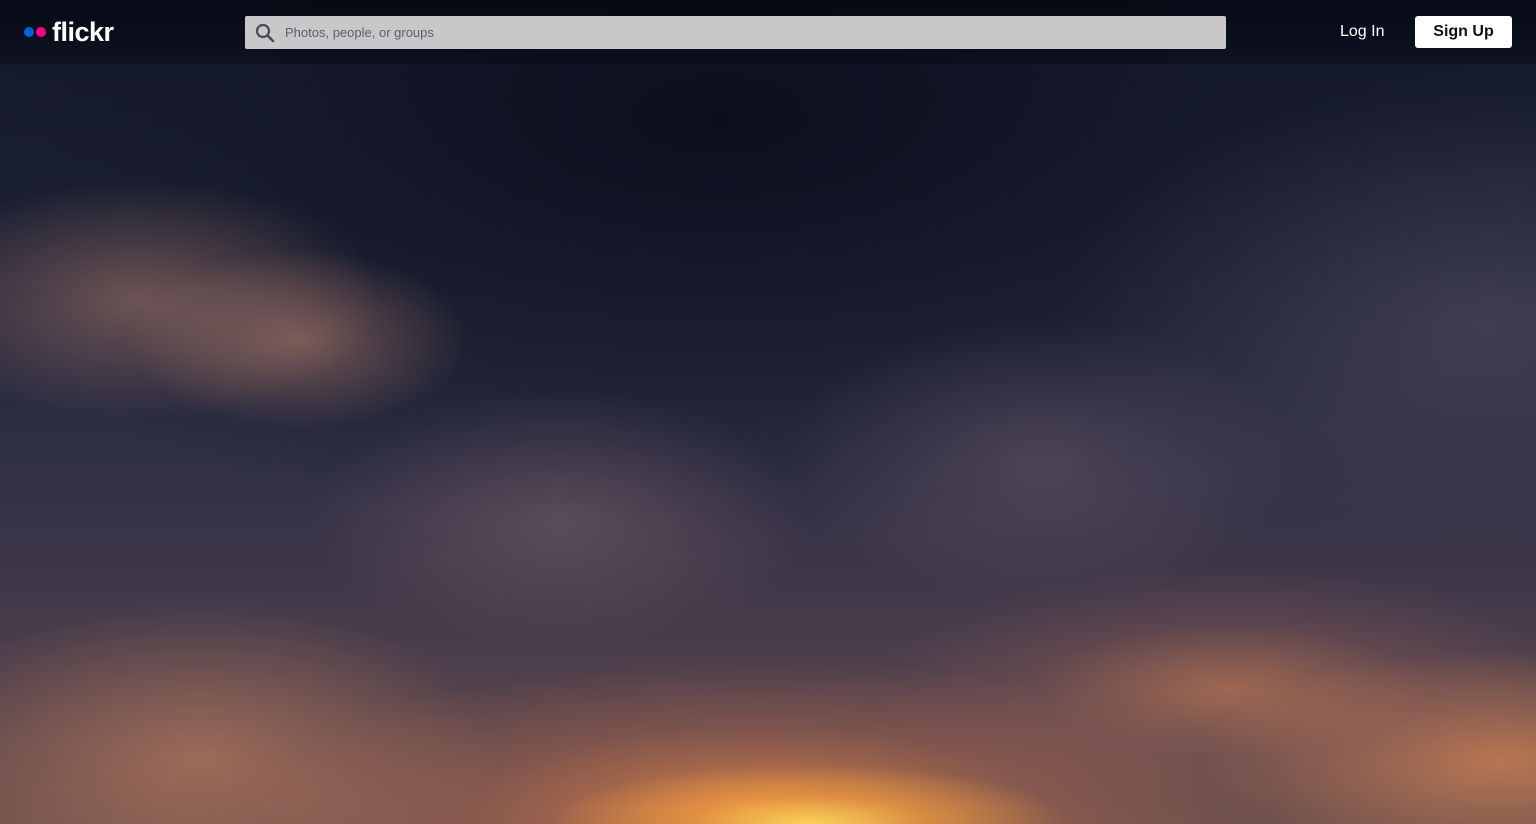  What do you see at coordinates (41, 32) in the screenshot?
I see `logo-pink-dot` at bounding box center [41, 32].